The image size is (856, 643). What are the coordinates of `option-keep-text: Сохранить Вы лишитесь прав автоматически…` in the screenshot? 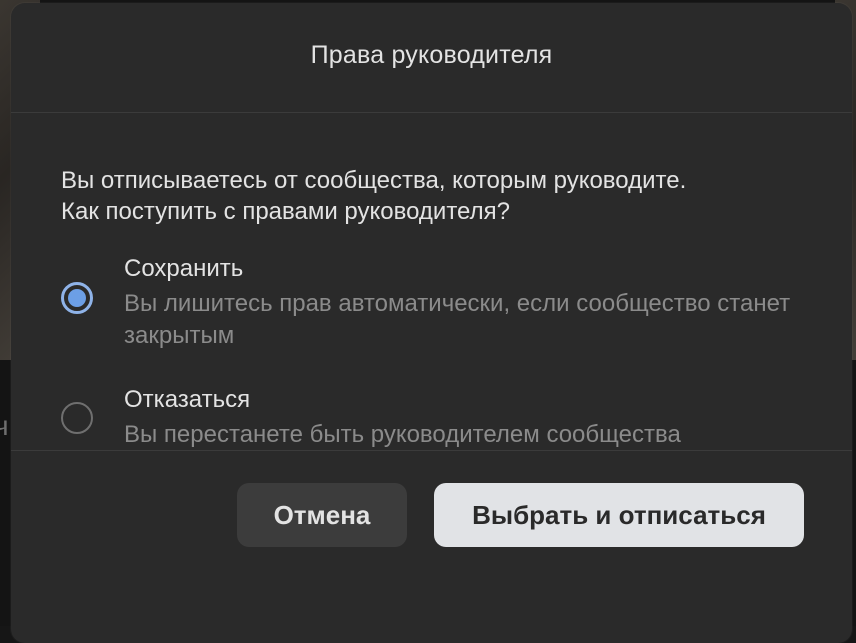 It's located at (469, 303).